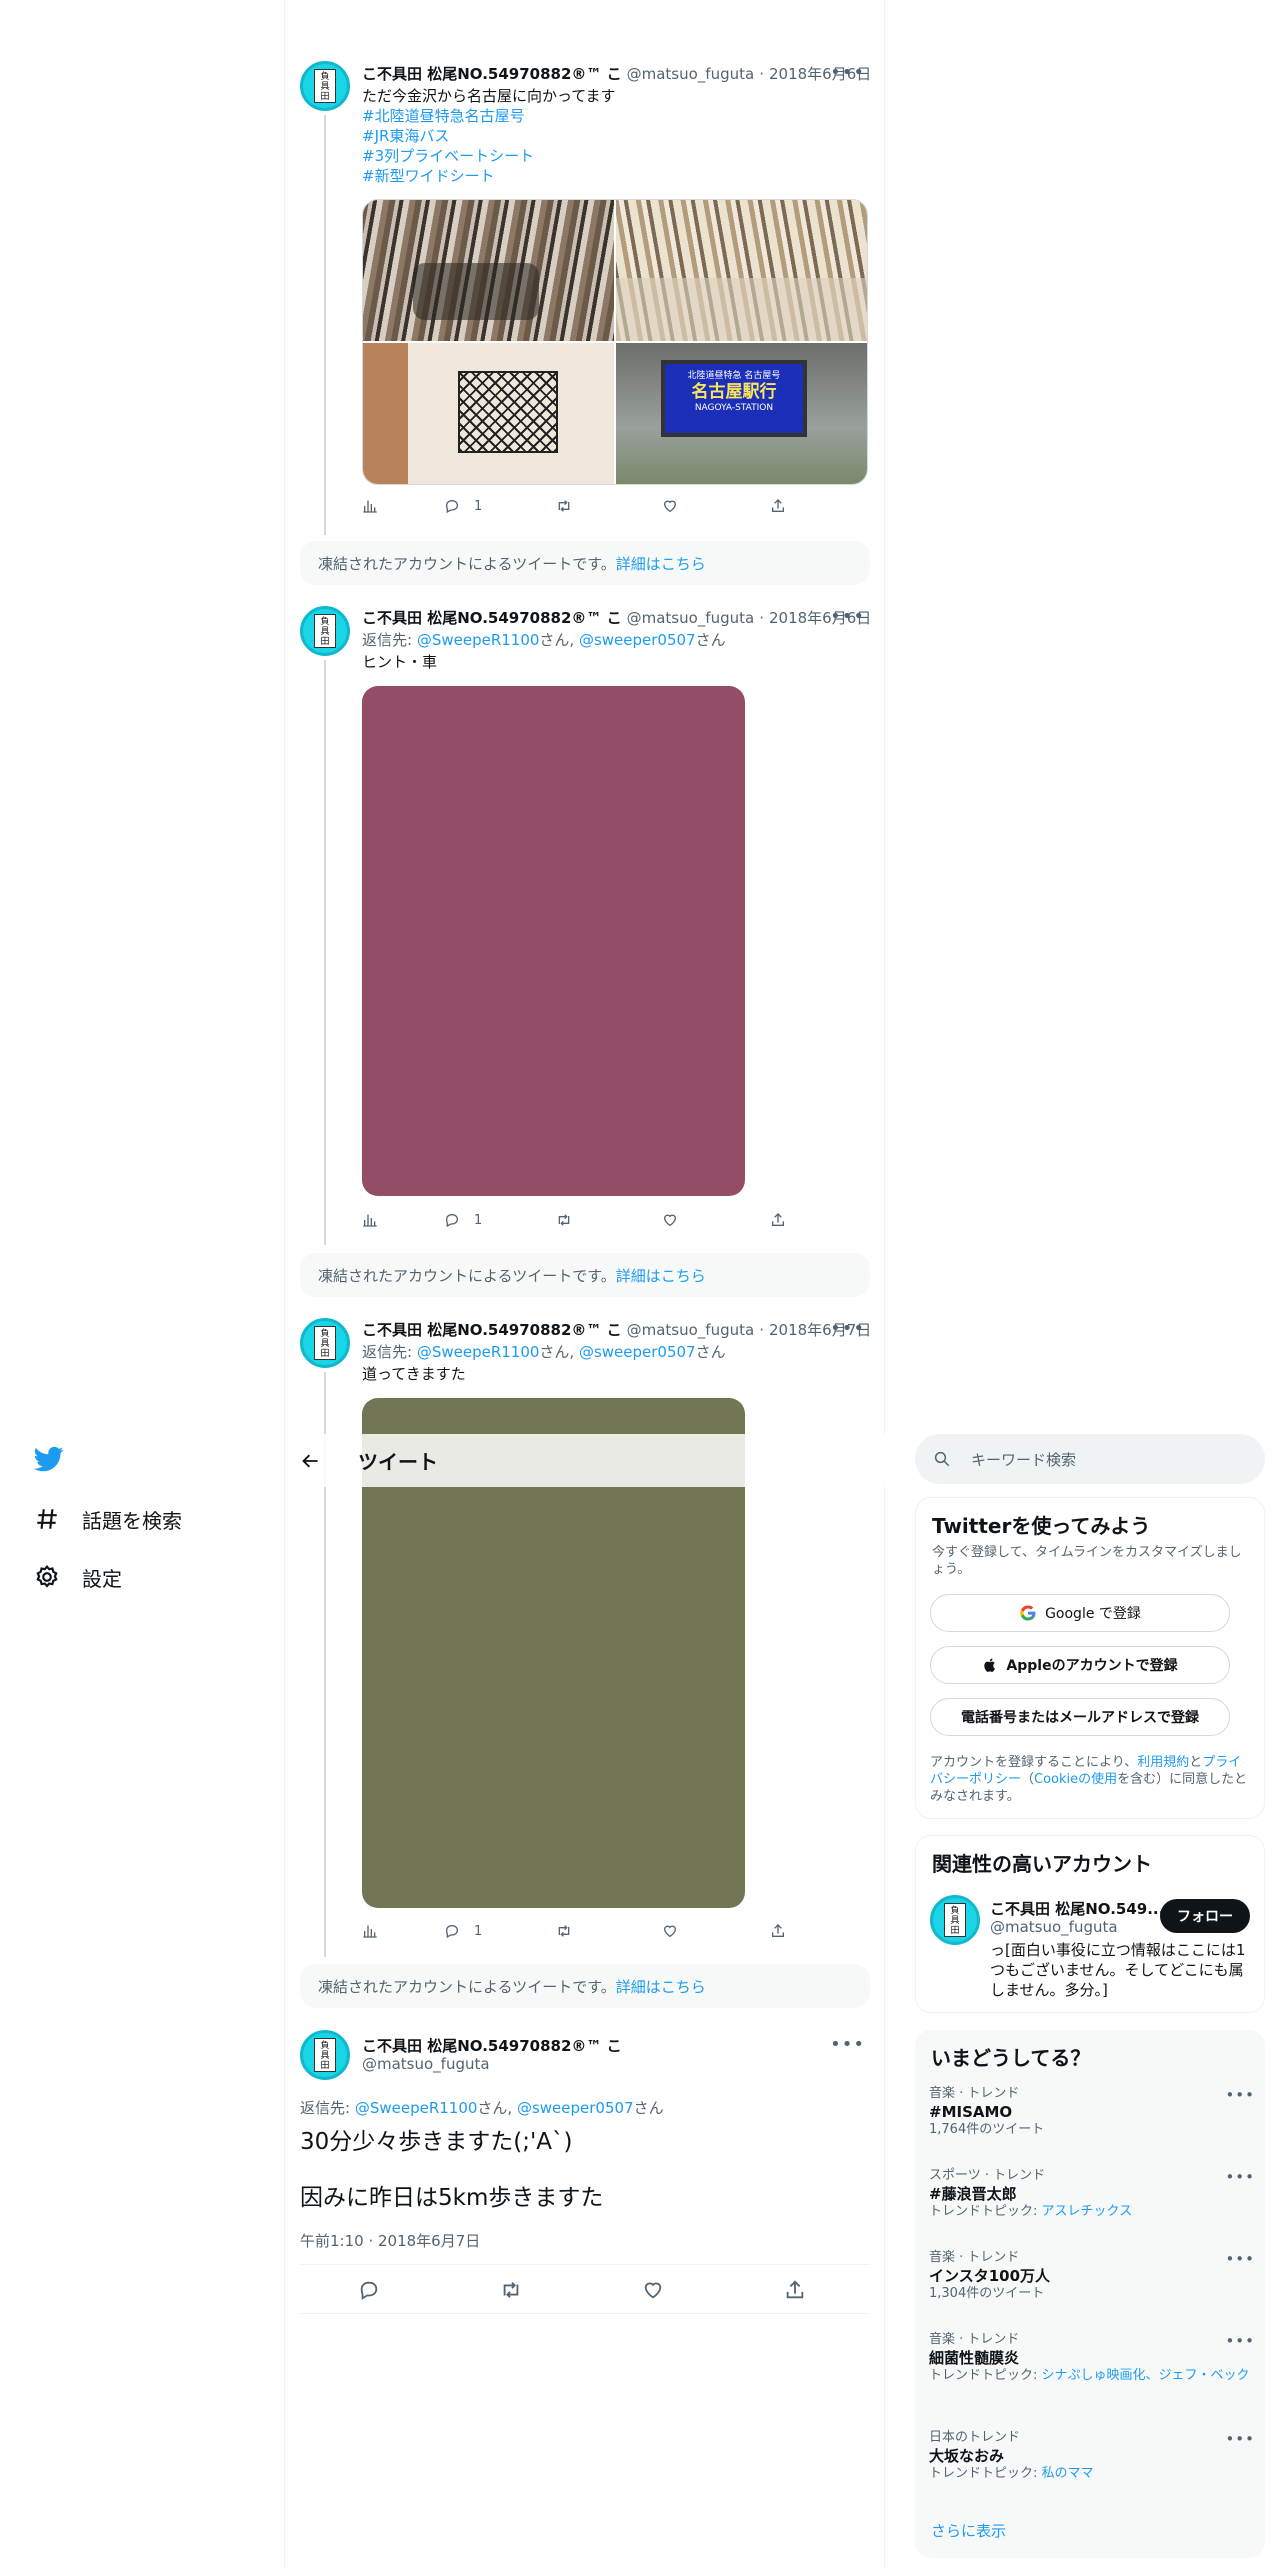 Image resolution: width=1284 pixels, height=2568 pixels. I want to click on trend-topic-link: 私のママ, so click(1068, 2473).